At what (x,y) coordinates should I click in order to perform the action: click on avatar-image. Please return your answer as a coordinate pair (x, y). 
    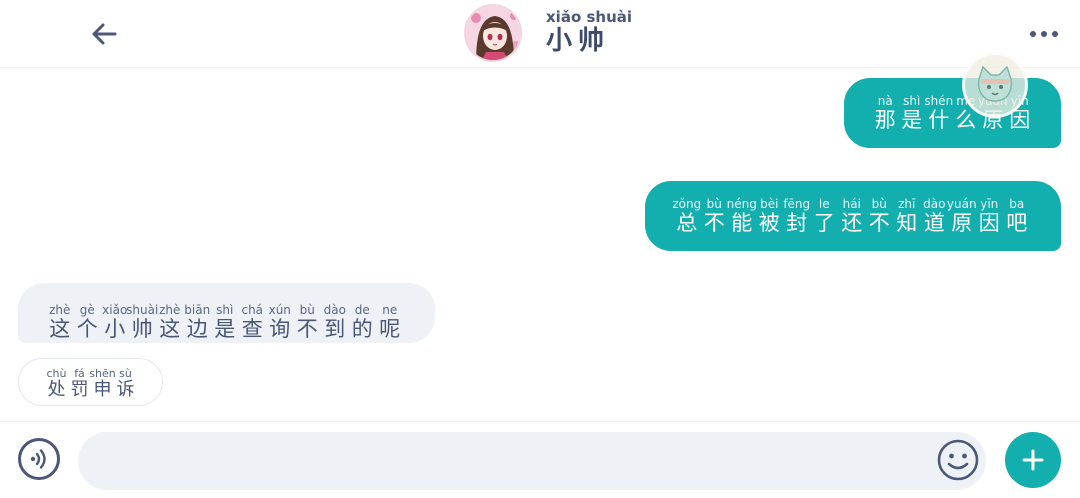
    Looking at the image, I should click on (493, 33).